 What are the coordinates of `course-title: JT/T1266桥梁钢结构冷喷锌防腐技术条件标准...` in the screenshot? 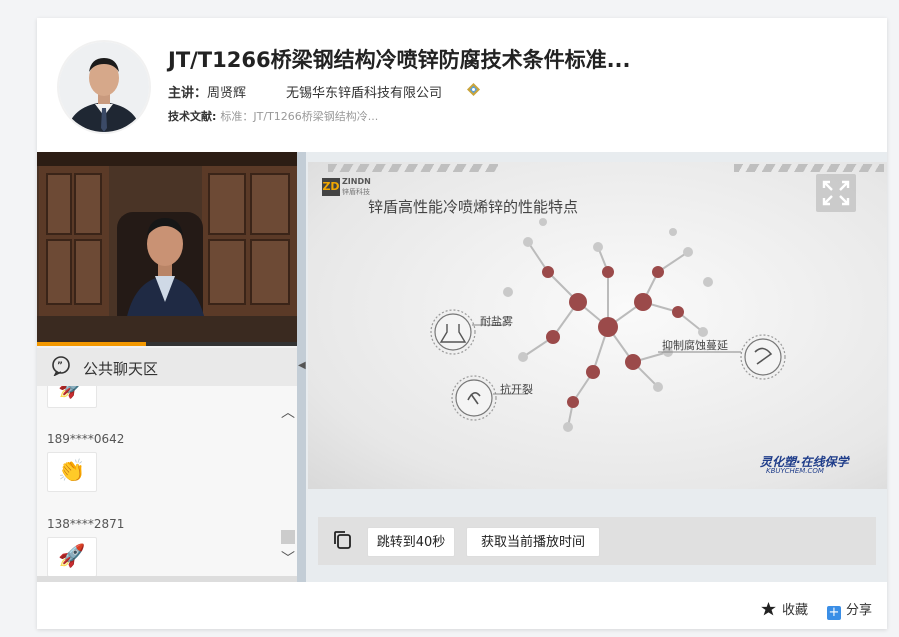 It's located at (399, 60).